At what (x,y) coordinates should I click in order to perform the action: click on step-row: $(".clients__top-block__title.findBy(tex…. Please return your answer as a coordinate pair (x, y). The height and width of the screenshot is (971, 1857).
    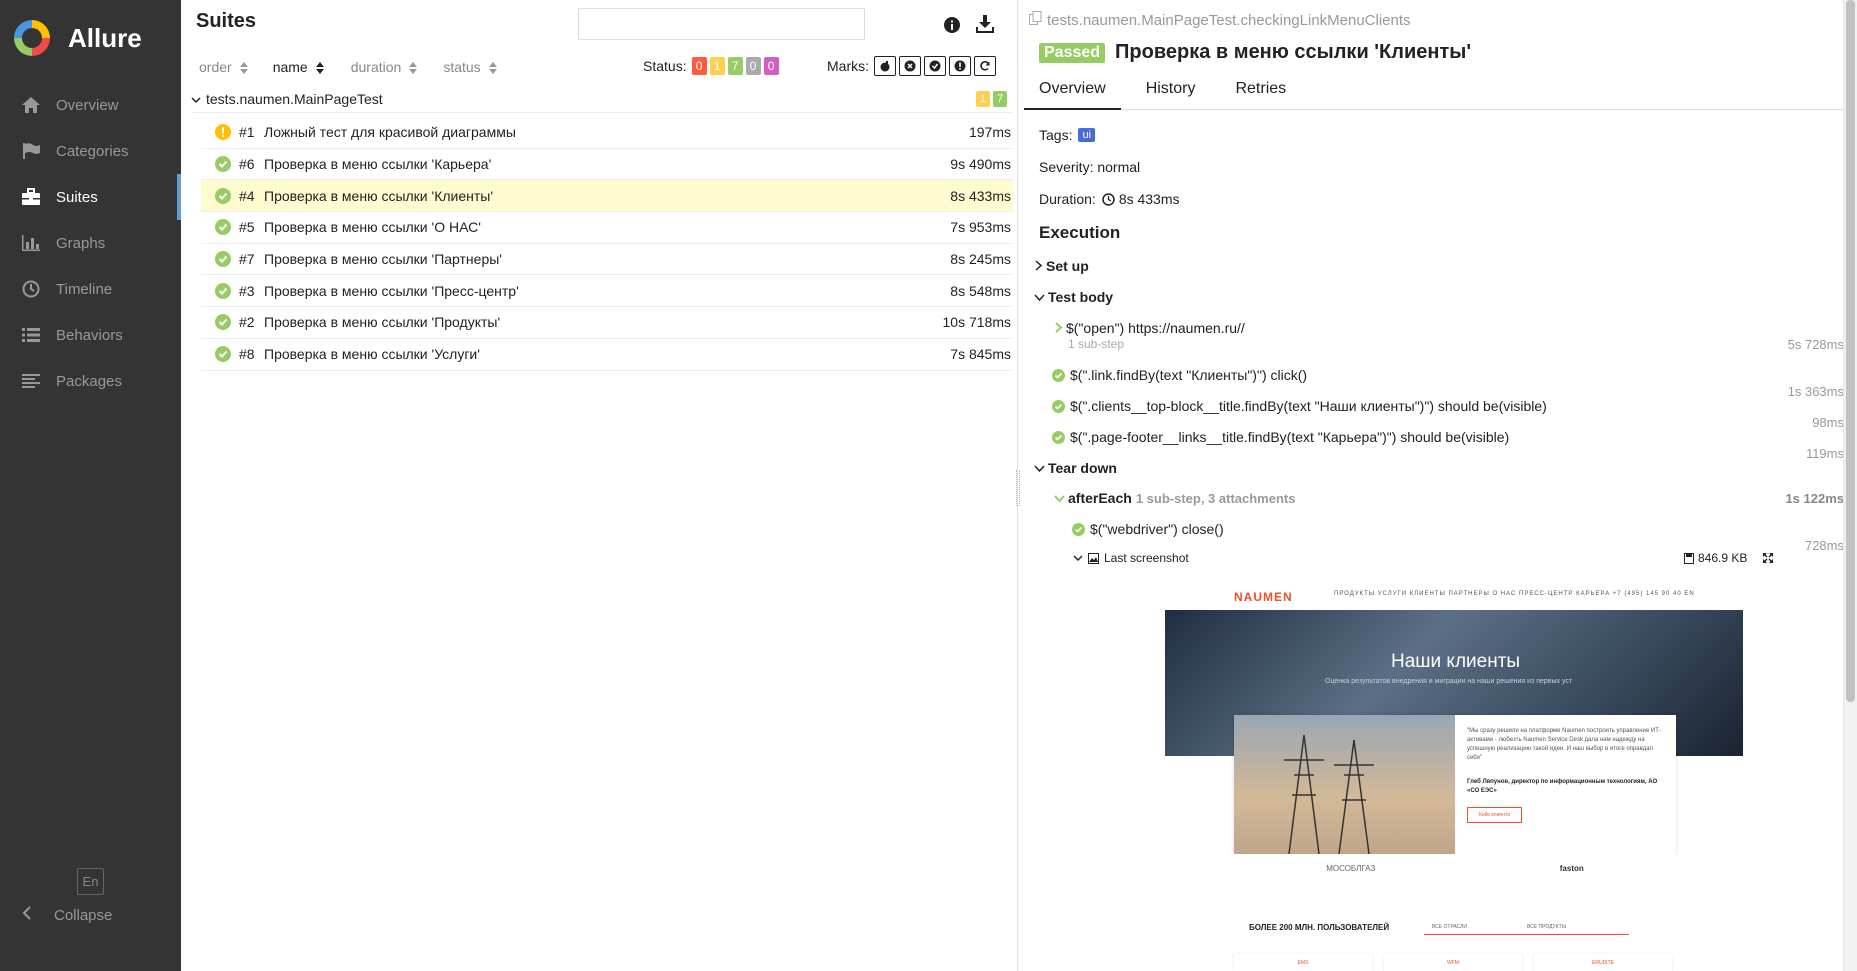
    Looking at the image, I should click on (1448, 414).